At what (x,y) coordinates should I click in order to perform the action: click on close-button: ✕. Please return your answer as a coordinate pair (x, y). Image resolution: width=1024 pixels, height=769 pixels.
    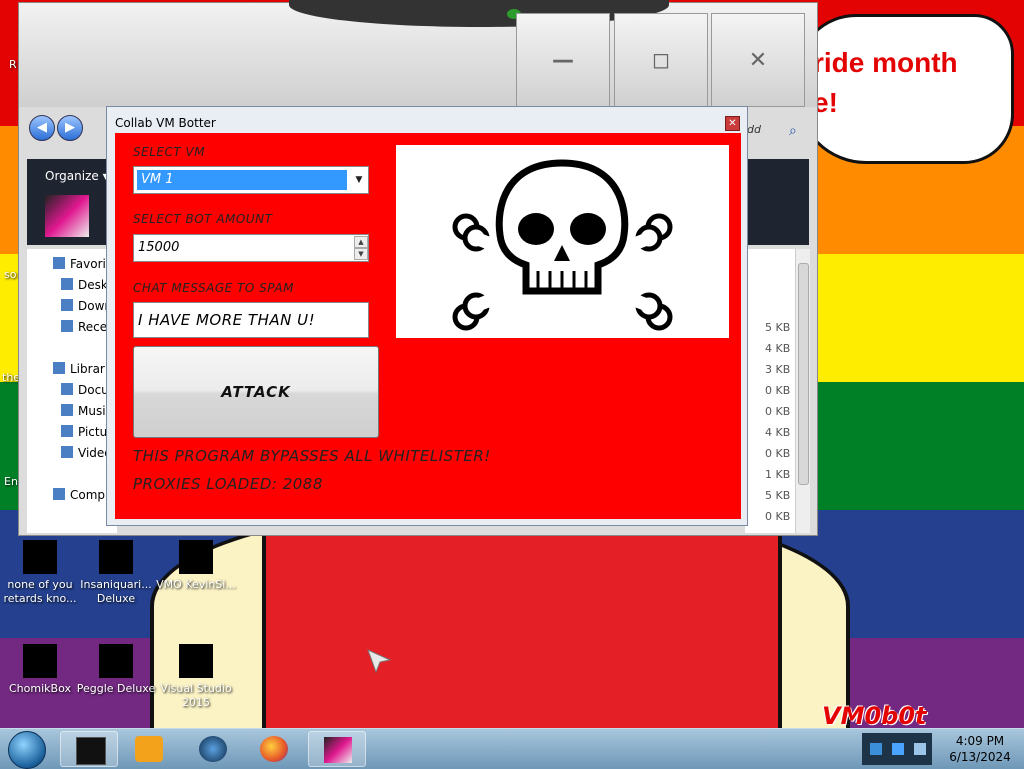
    Looking at the image, I should click on (758, 60).